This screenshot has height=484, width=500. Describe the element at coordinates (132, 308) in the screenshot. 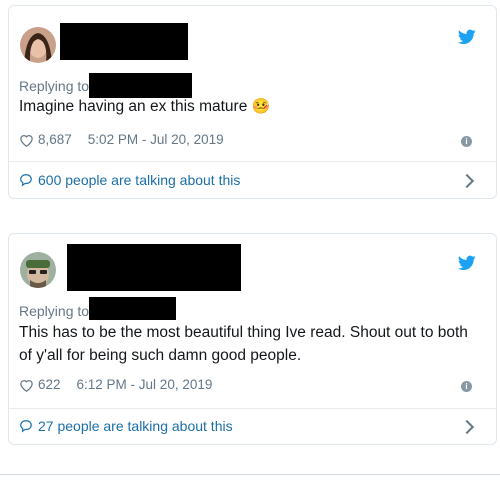

I see `redacted-reply-handle` at that location.